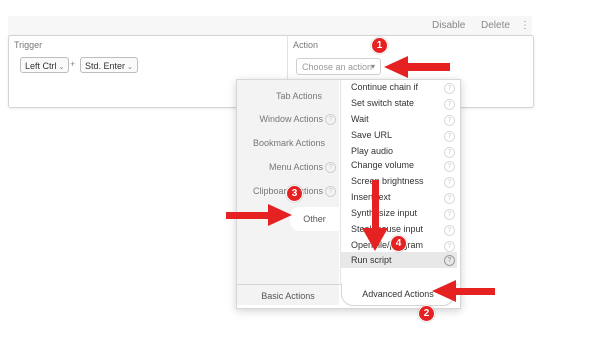  Describe the element at coordinates (398, 243) in the screenshot. I see `step-badge-4: 4` at that location.